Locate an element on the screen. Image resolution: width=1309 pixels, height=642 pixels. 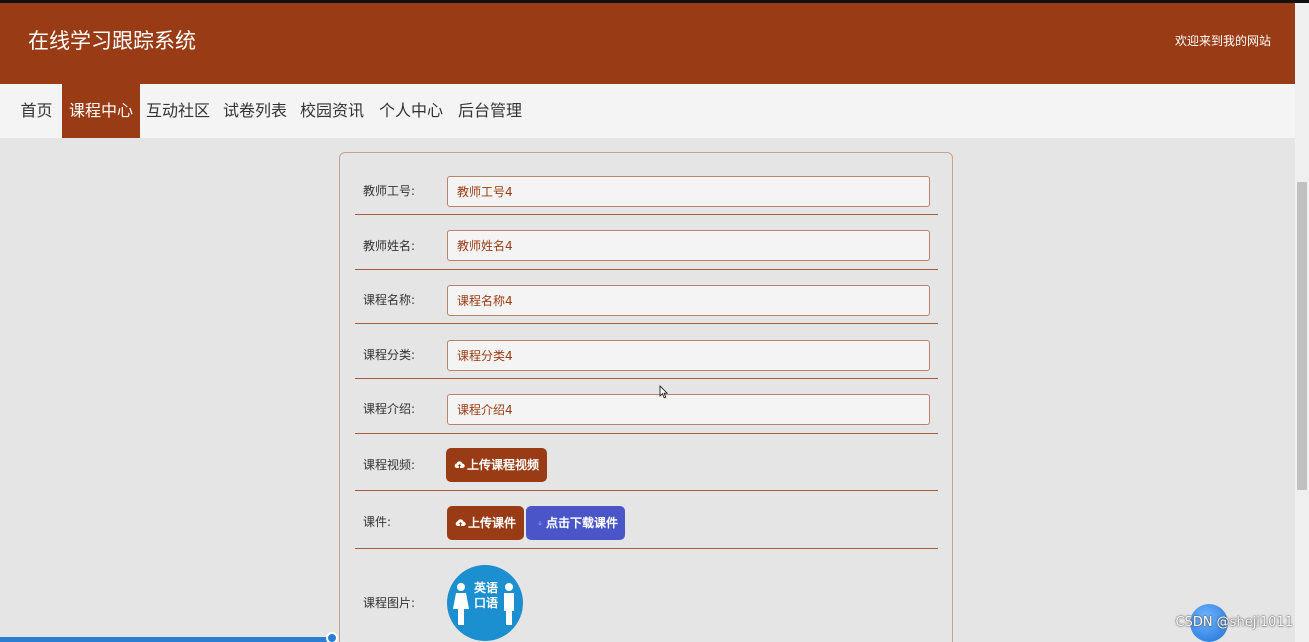
nav-item-personal-center: 个人中心 is located at coordinates (411, 111).